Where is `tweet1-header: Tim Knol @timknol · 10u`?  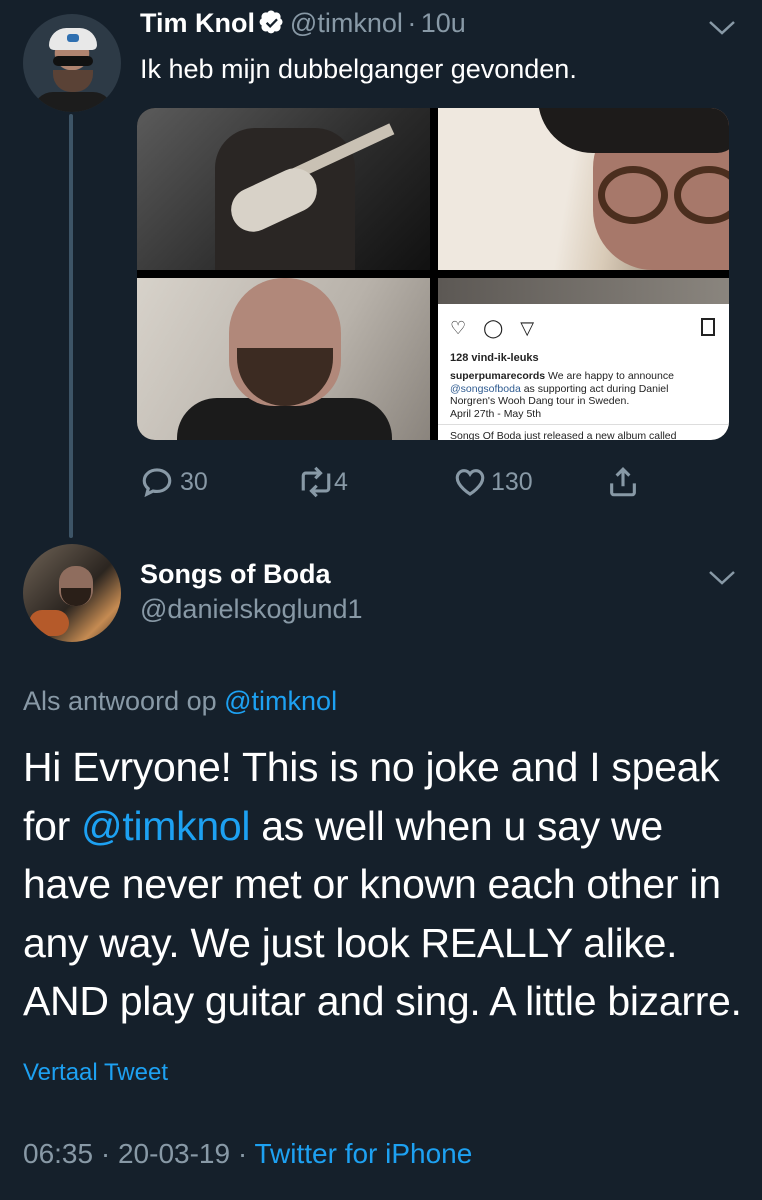
tweet1-header: Tim Knol @timknol · 10u is located at coordinates (303, 23).